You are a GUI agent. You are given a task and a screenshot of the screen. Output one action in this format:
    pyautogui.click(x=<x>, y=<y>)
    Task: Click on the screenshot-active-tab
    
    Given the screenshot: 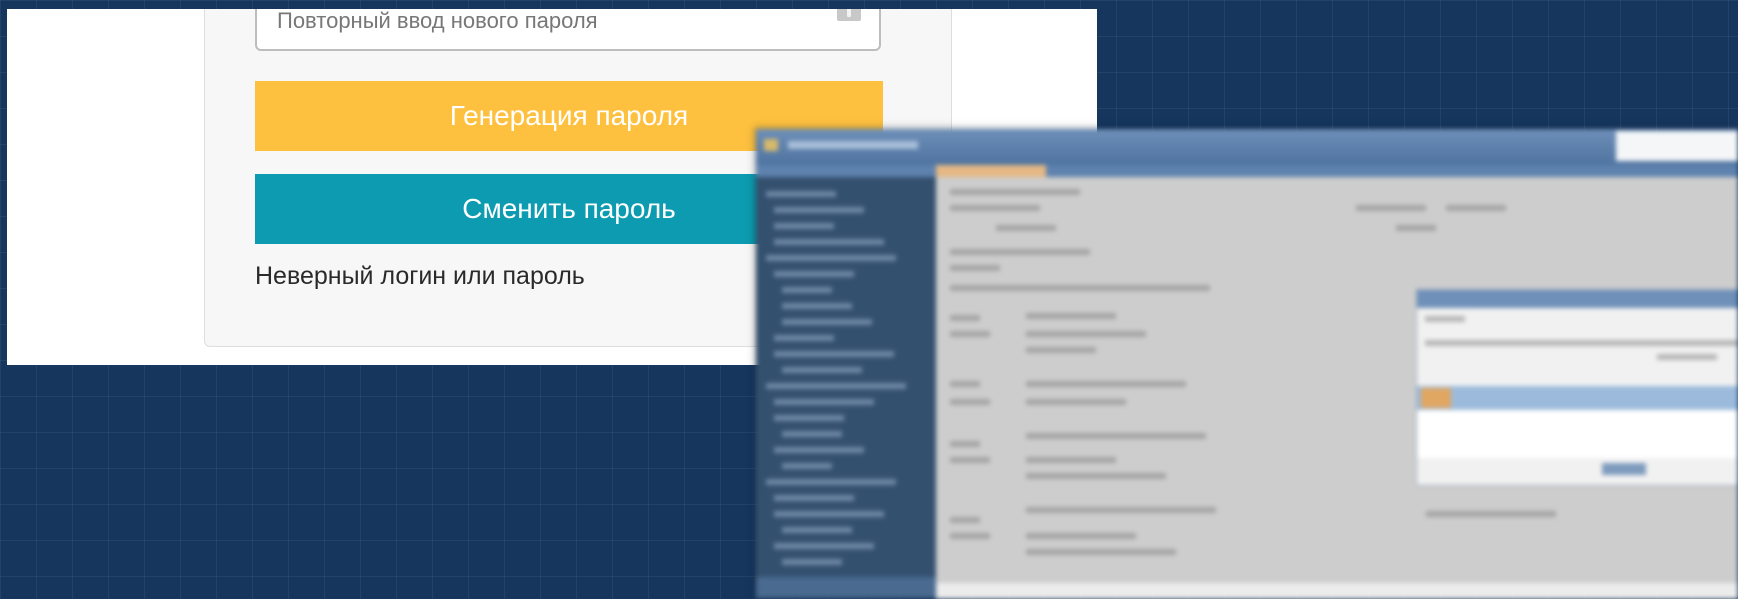 What is the action you would take?
    pyautogui.click(x=991, y=171)
    